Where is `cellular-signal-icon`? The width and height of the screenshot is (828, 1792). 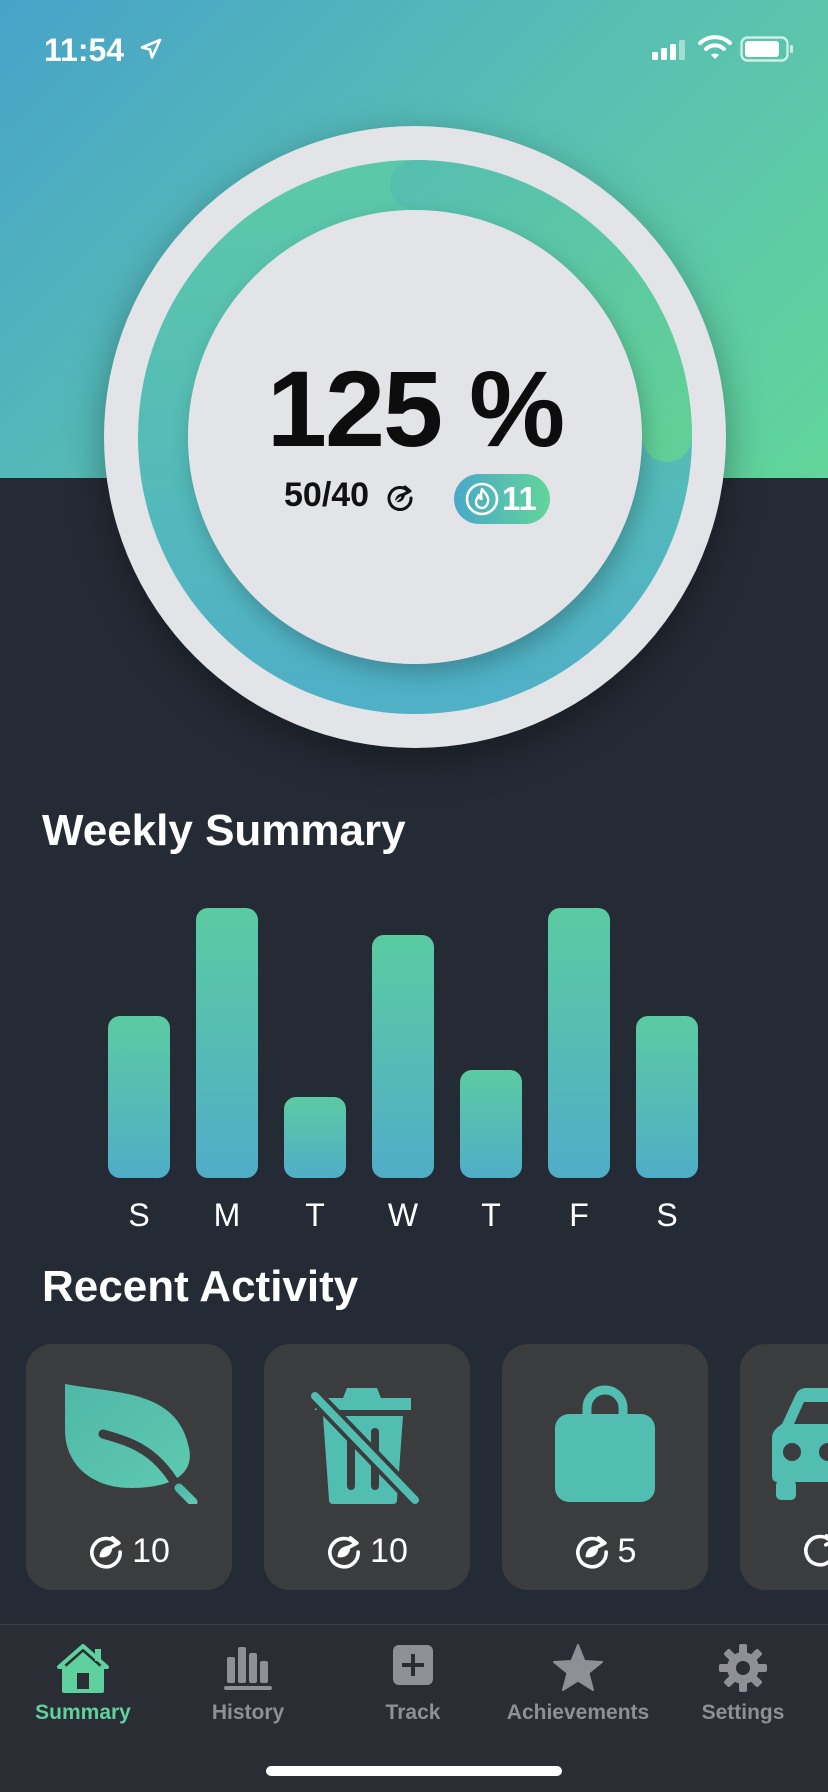 cellular-signal-icon is located at coordinates (668, 50).